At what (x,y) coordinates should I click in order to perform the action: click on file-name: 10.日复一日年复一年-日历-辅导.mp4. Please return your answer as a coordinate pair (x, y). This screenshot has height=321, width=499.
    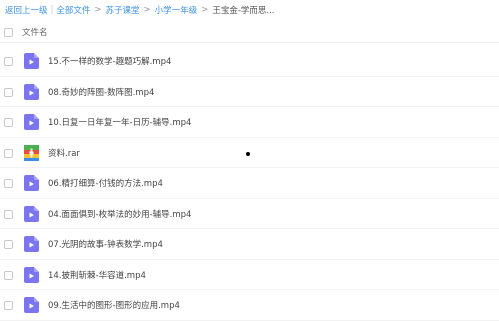
    Looking at the image, I should click on (119, 122).